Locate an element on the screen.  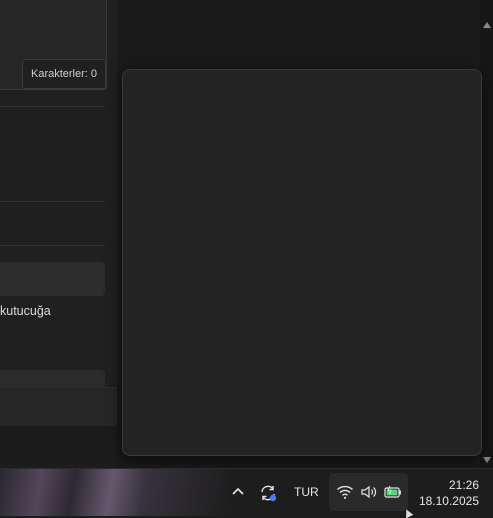
options-section is located at coordinates (52, 176).